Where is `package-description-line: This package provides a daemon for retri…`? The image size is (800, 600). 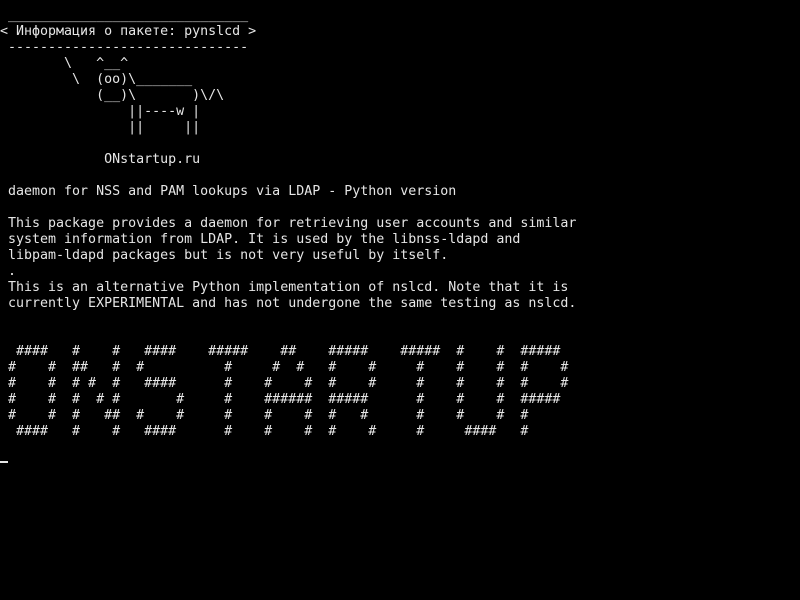 package-description-line: This package provides a daemon for retri… is located at coordinates (288, 223).